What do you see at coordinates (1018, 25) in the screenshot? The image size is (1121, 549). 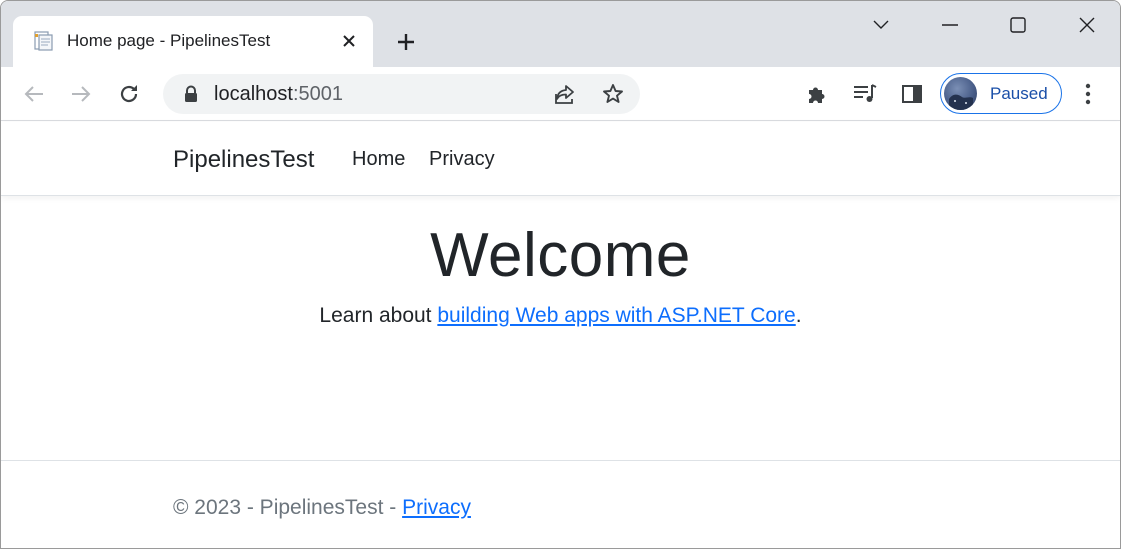 I see `maximize-icon` at bounding box center [1018, 25].